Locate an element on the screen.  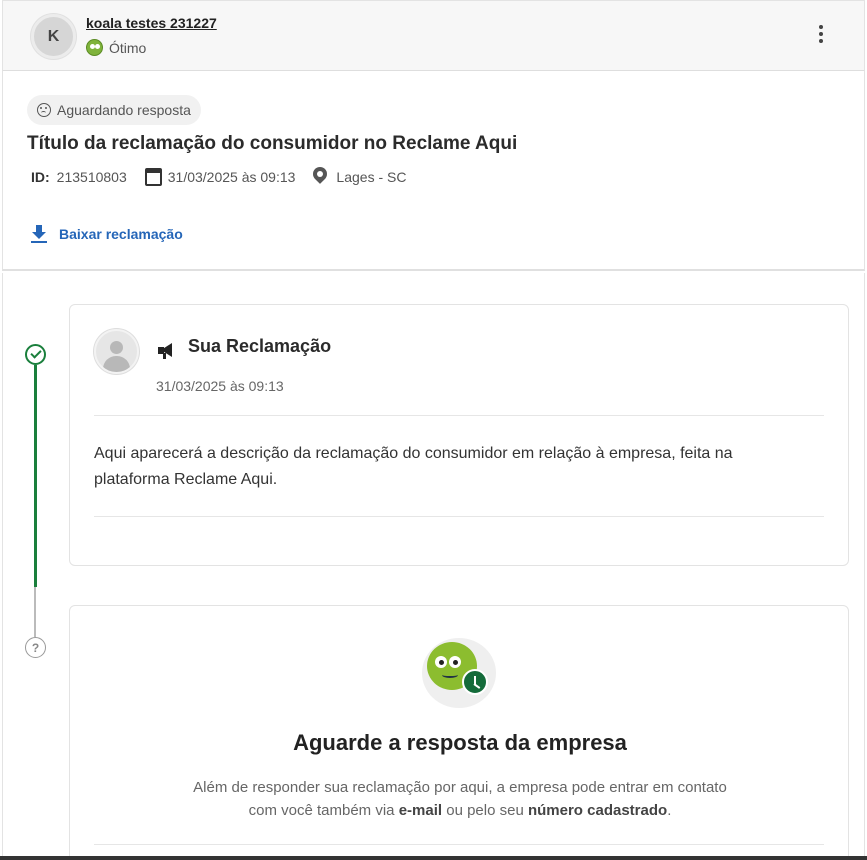
location-value: Lages - SC is located at coordinates (371, 177).